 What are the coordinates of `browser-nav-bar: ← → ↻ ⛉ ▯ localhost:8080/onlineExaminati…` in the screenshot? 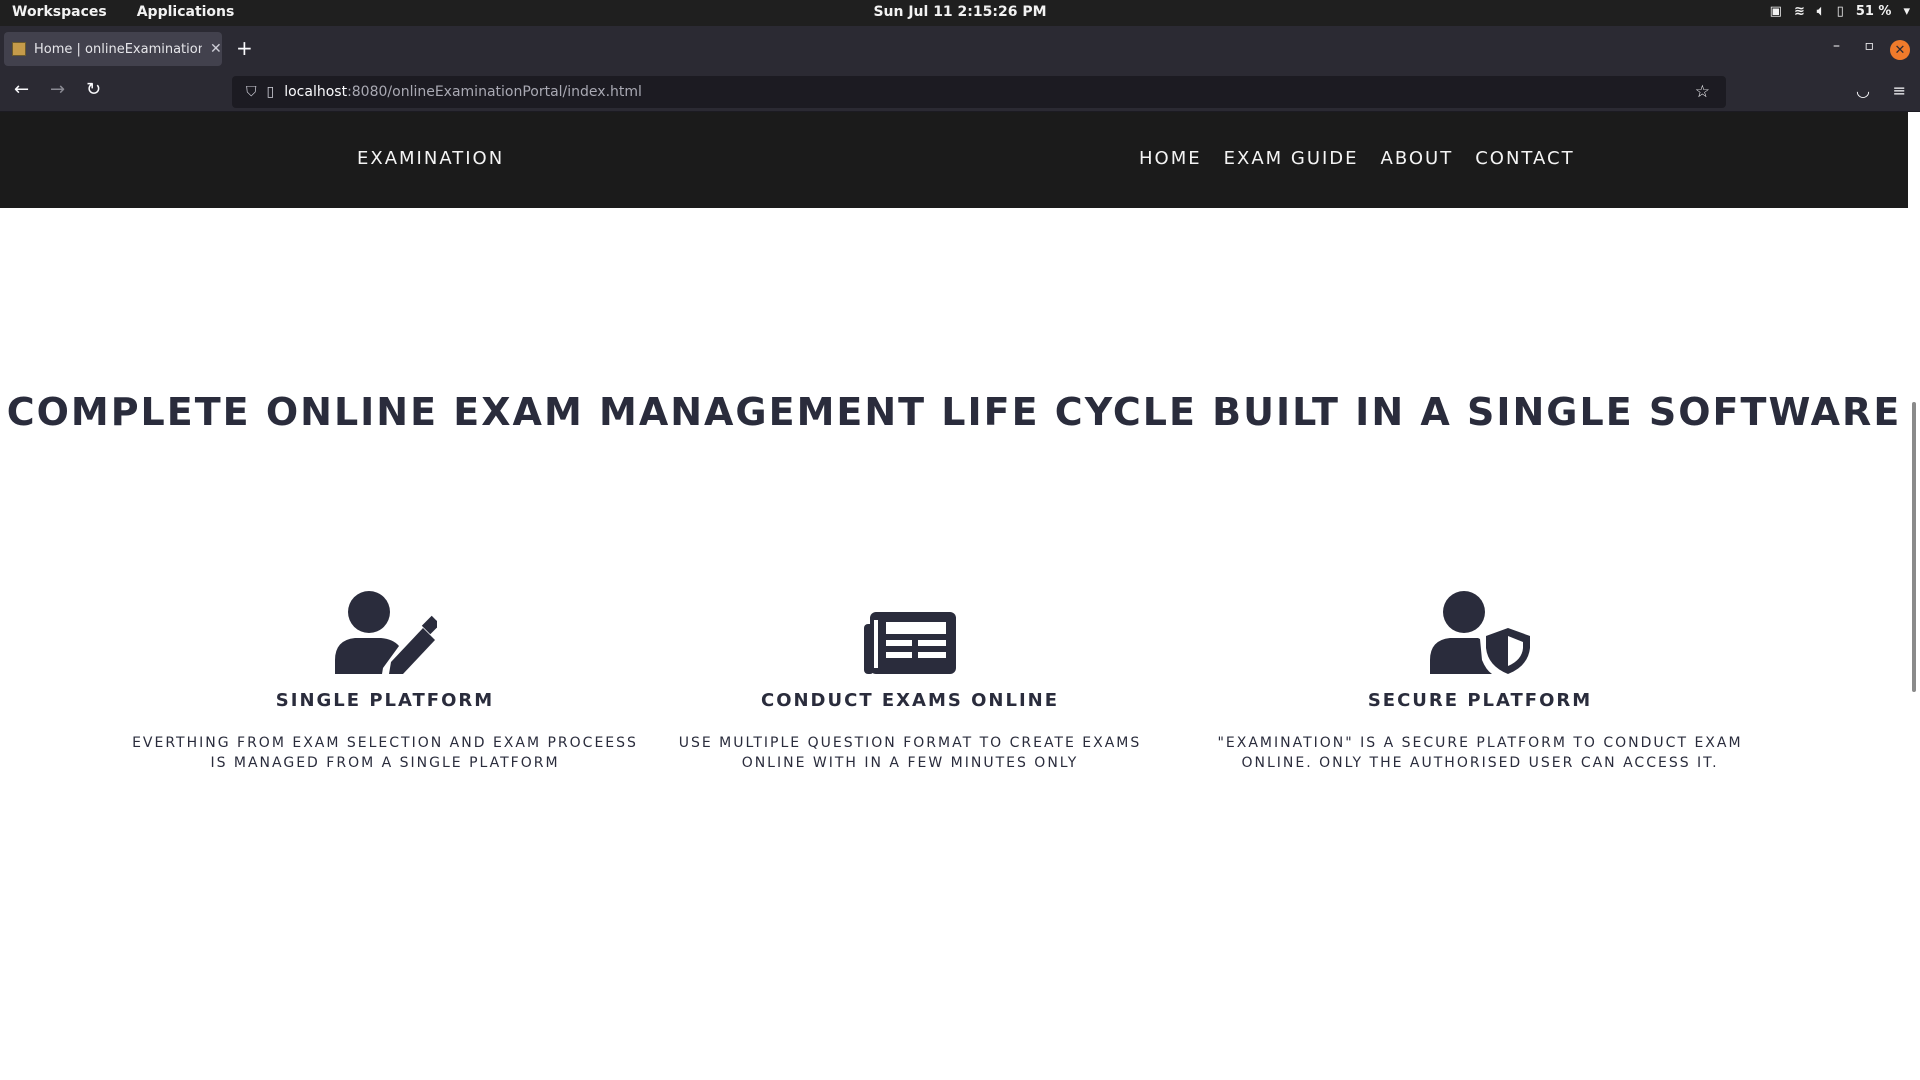 It's located at (960, 91).